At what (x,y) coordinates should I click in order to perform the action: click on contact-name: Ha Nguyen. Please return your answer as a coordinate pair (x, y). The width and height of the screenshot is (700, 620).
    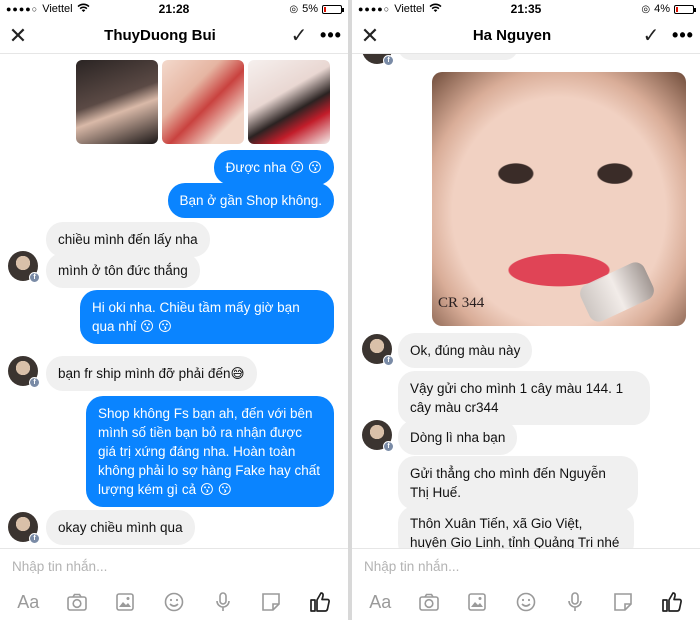
    Looking at the image, I should click on (512, 35).